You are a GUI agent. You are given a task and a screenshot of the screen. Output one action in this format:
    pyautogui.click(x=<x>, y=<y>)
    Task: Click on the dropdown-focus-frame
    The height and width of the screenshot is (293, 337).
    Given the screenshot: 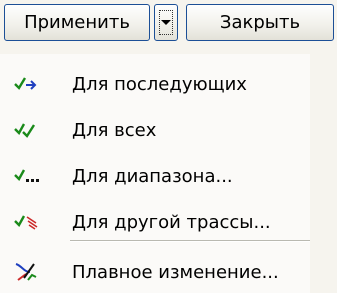 What is the action you would take?
    pyautogui.click(x=166, y=22)
    